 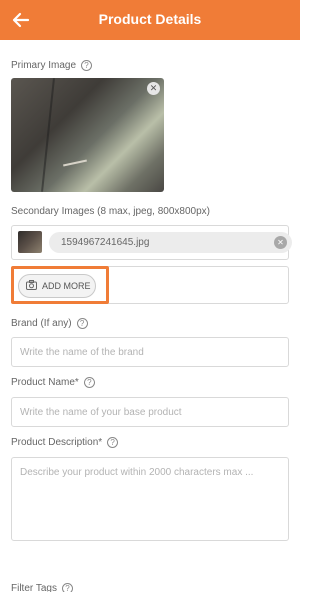 I want to click on app-bar: Product Details, so click(x=150, y=20).